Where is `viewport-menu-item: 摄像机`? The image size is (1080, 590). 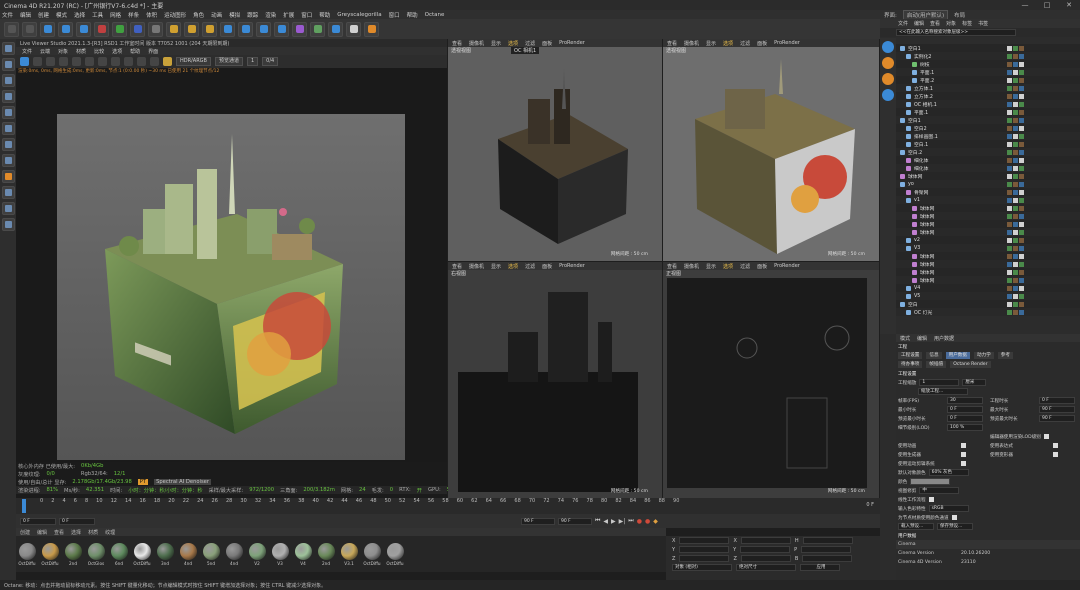 viewport-menu-item: 摄像机 is located at coordinates (691, 266).